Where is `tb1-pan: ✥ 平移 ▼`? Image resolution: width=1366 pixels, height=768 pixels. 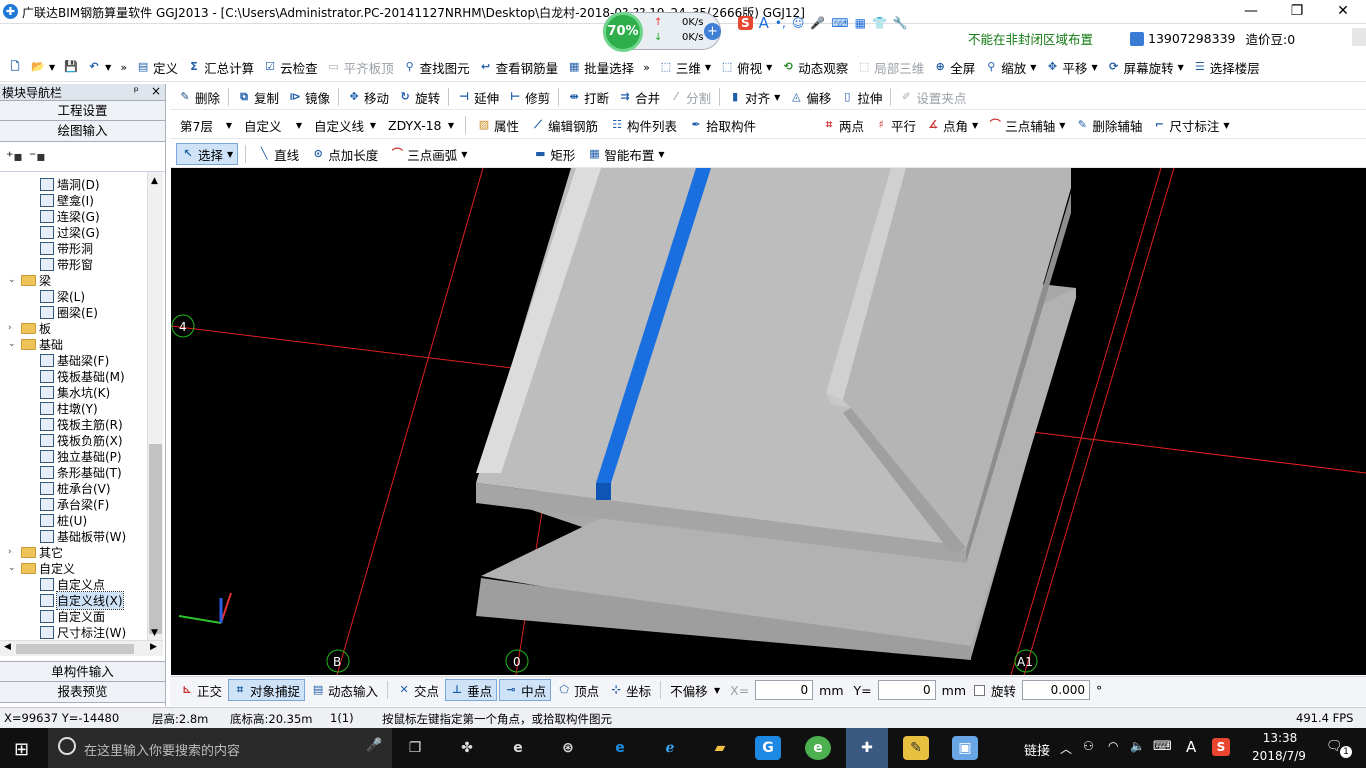
tb1-pan: ✥ 平移 ▼ is located at coordinates (1071, 67).